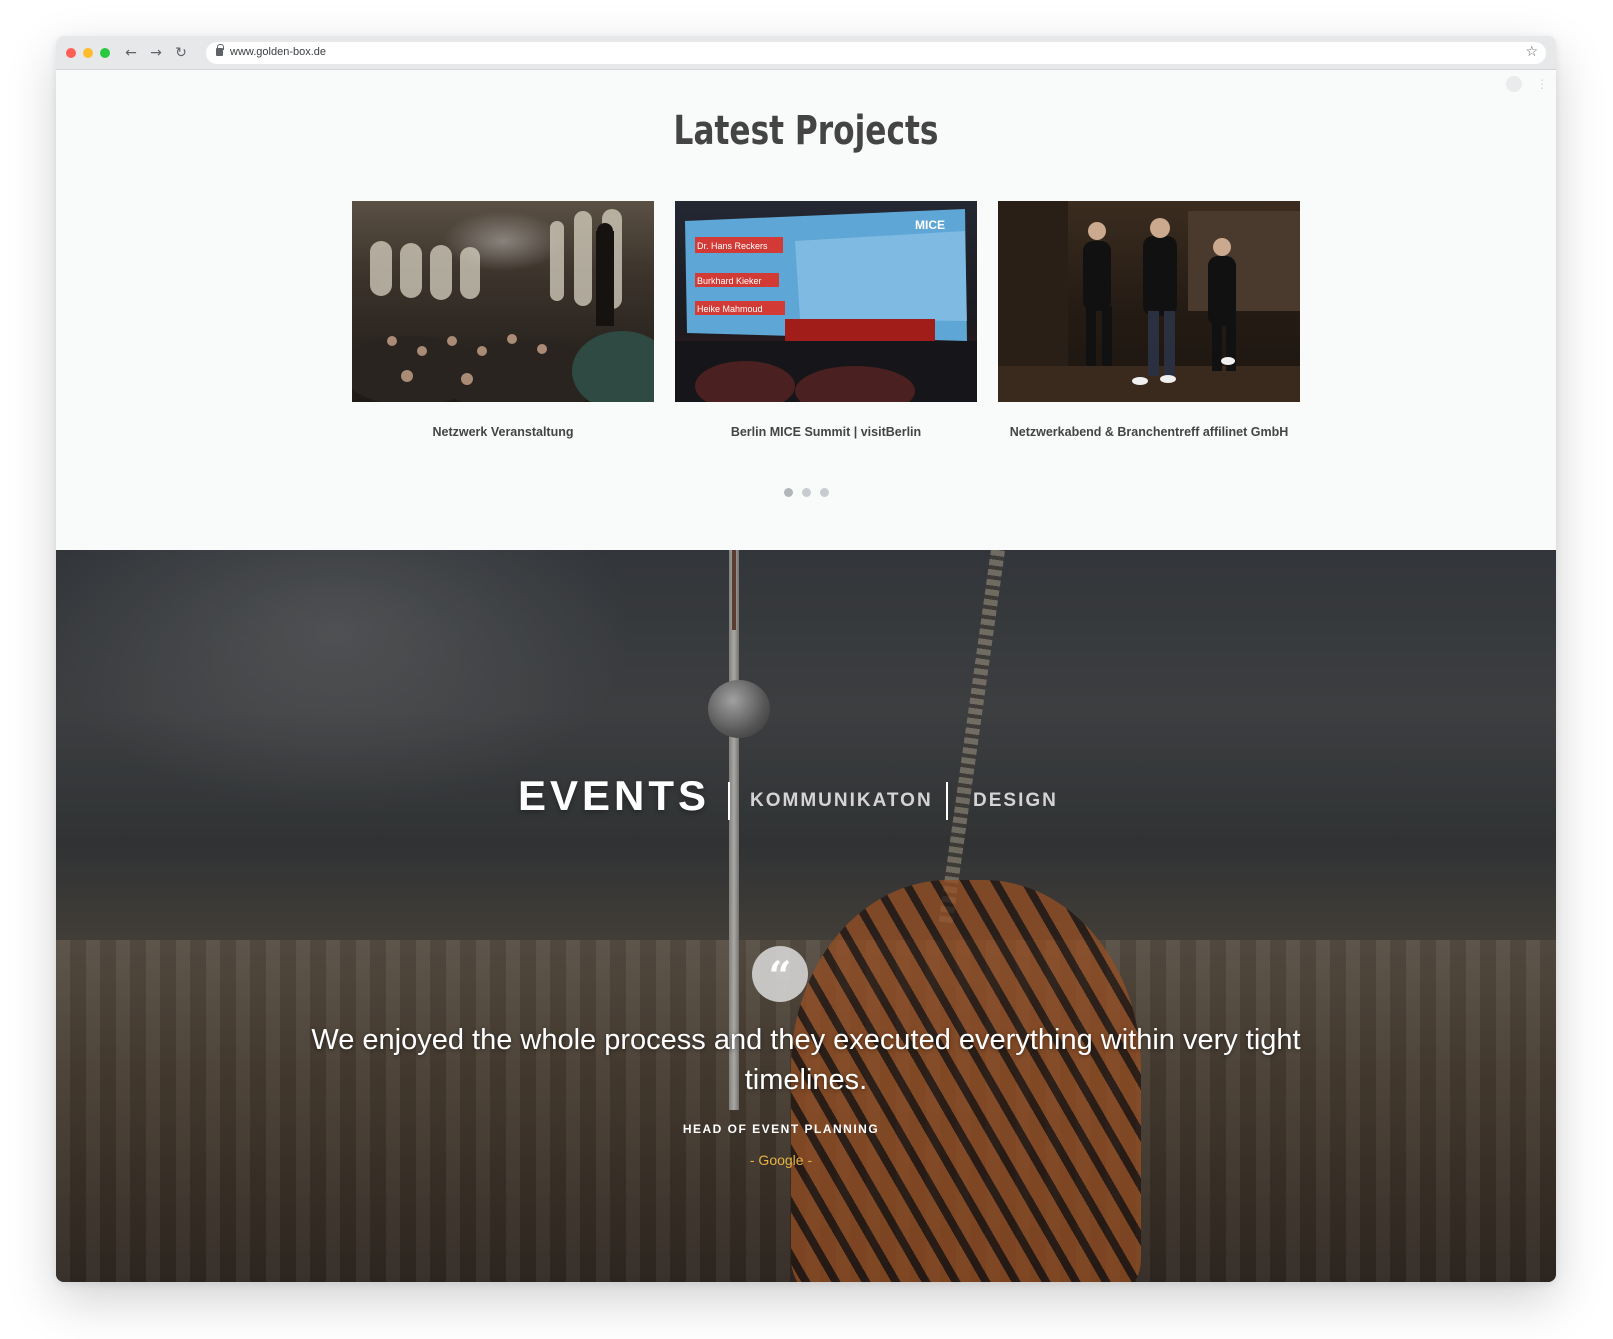 This screenshot has height=1339, width=1613. Describe the element at coordinates (930, 225) in the screenshot. I see `screen-logo: MICE` at that location.